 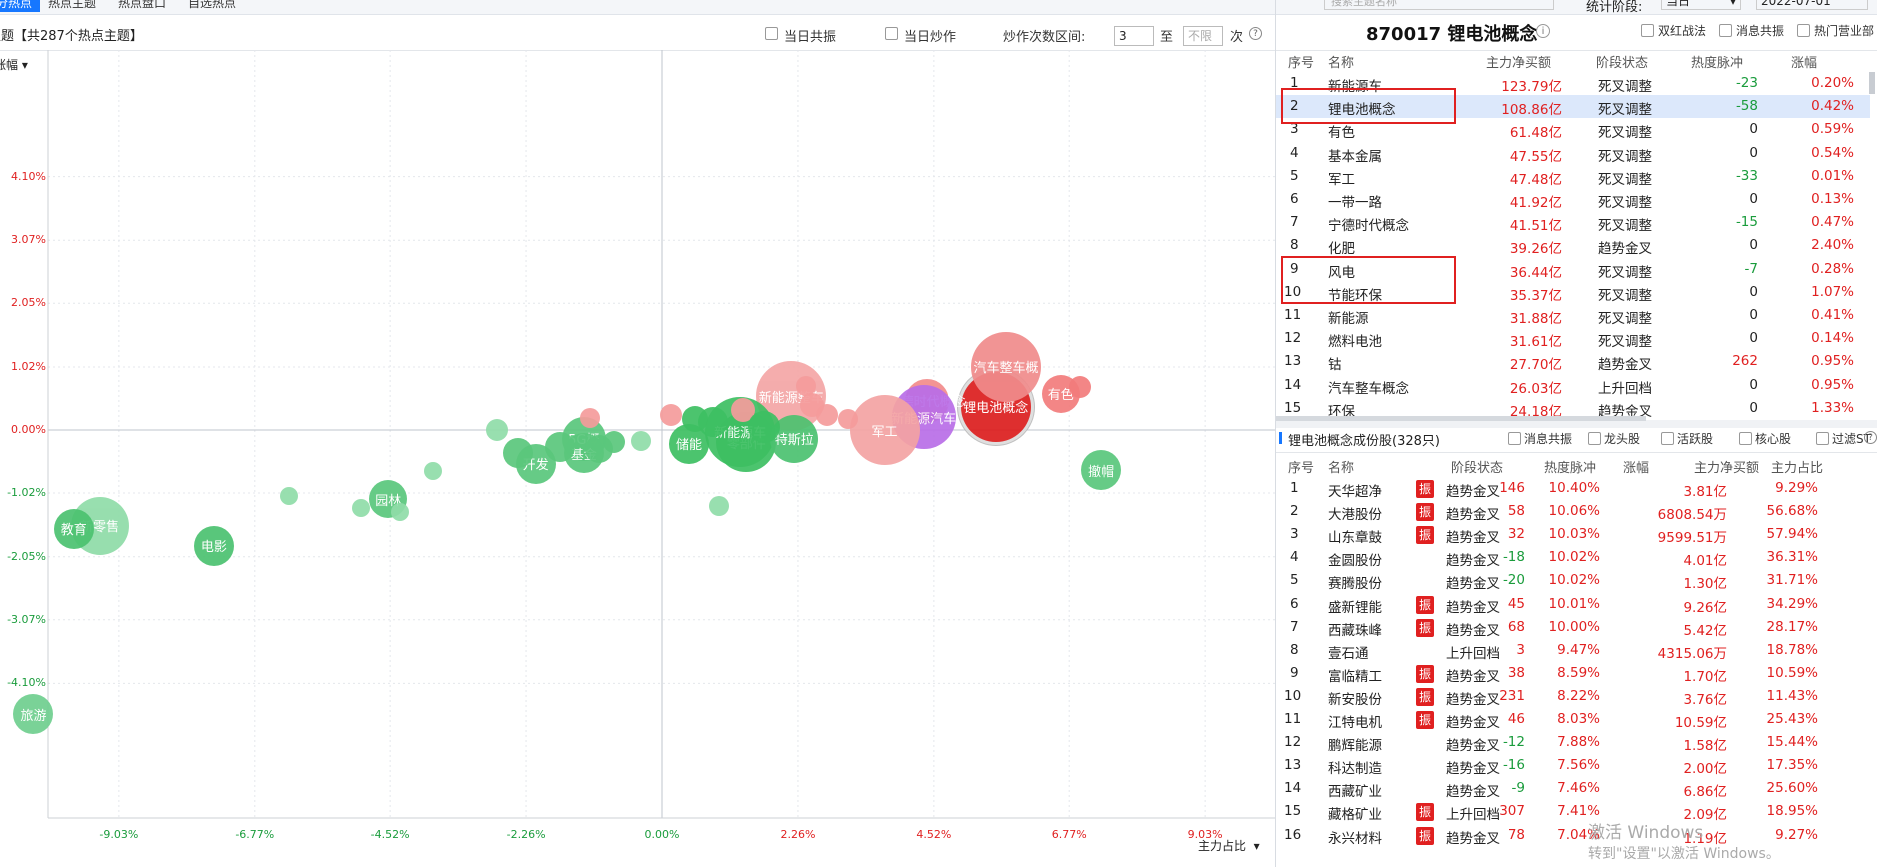 What do you see at coordinates (1573, 385) in the screenshot?
I see `table-row: 14 汽车整车概念 26.03亿 上升回档 0 0.95%` at bounding box center [1573, 385].